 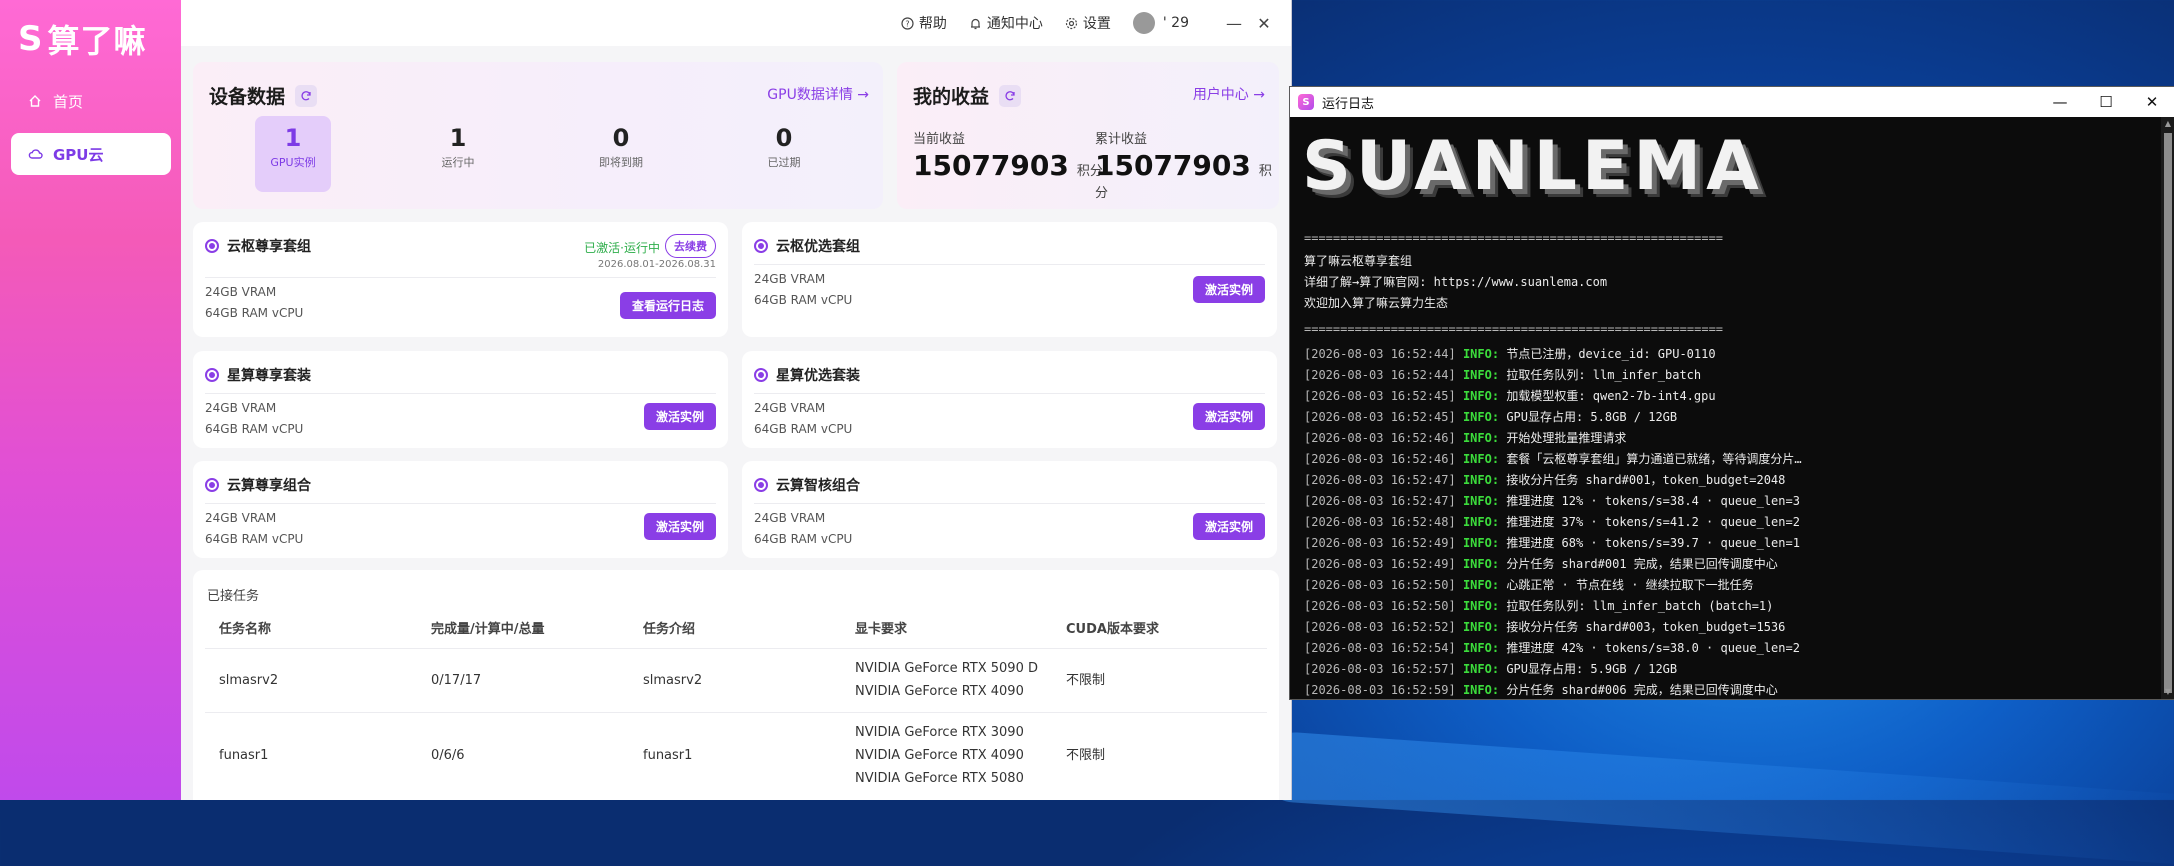 What do you see at coordinates (2168, 413) in the screenshot?
I see `scrollbar-thumb` at bounding box center [2168, 413].